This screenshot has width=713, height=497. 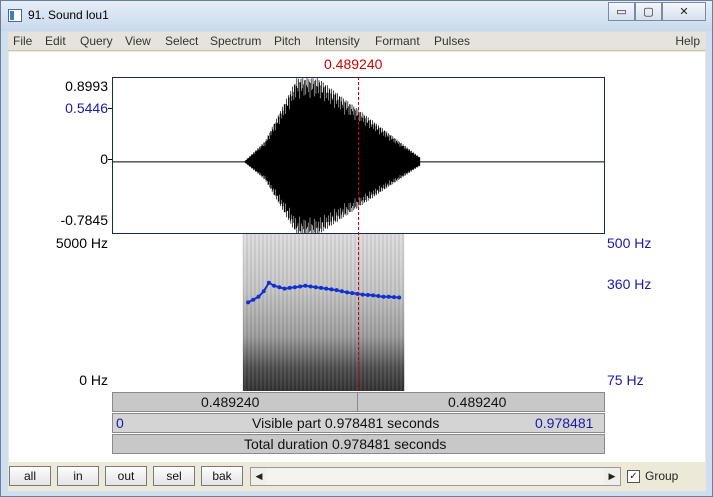 I want to click on menu-formant: Formant, so click(x=397, y=41).